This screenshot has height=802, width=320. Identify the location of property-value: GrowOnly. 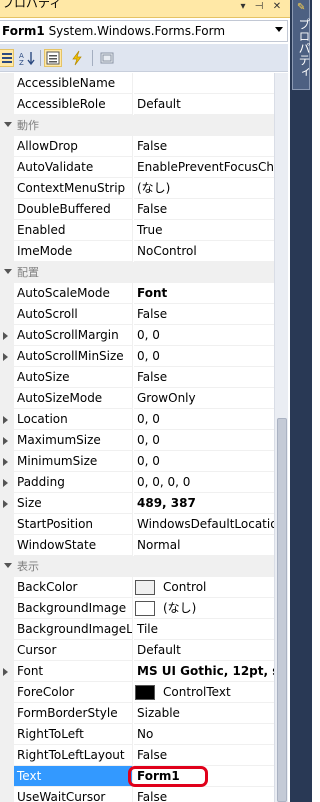
(204, 398).